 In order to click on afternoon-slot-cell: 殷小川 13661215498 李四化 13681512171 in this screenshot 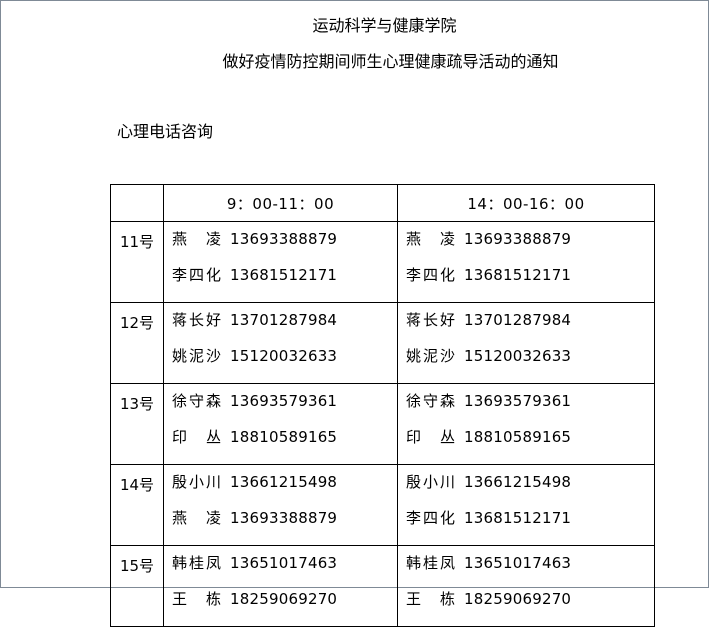, I will do `click(526, 505)`.